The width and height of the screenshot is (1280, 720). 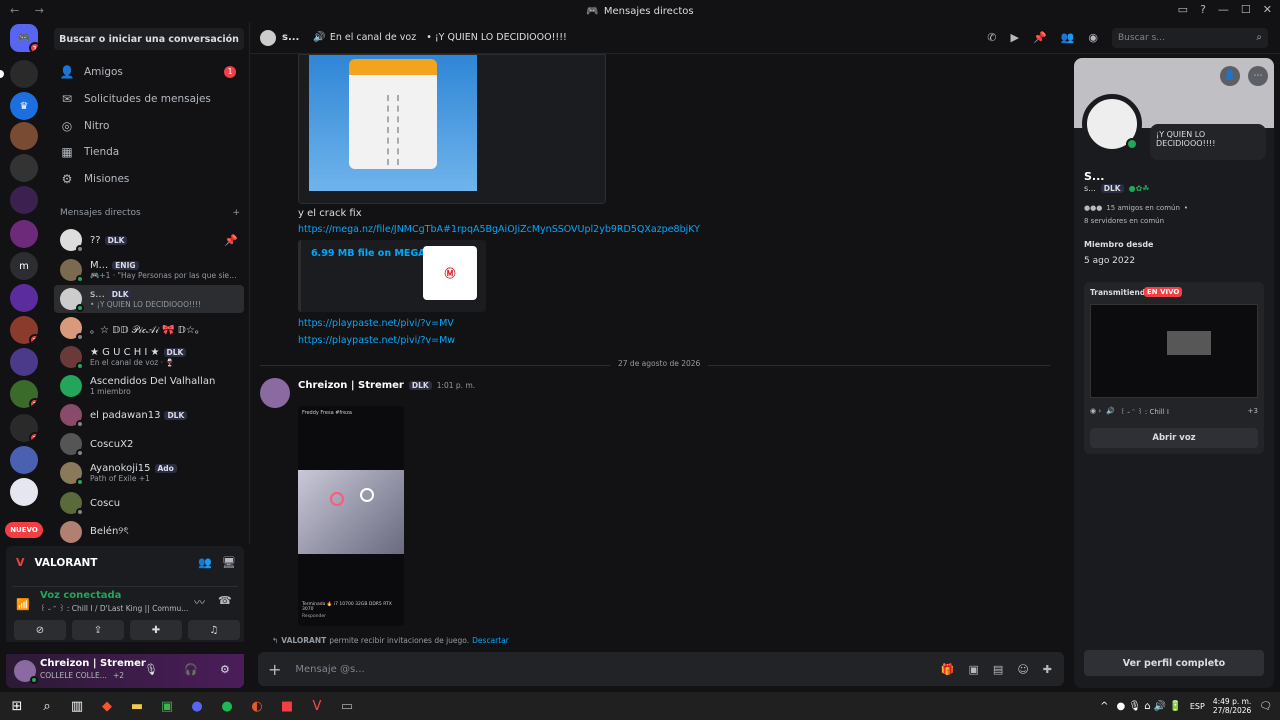 What do you see at coordinates (24, 266) in the screenshot?
I see `server-icon: m` at bounding box center [24, 266].